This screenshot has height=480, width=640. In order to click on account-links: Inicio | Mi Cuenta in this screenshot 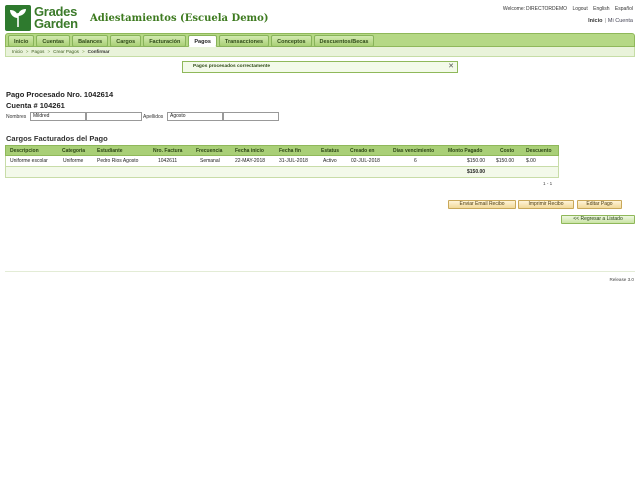, I will do `click(610, 21)`.